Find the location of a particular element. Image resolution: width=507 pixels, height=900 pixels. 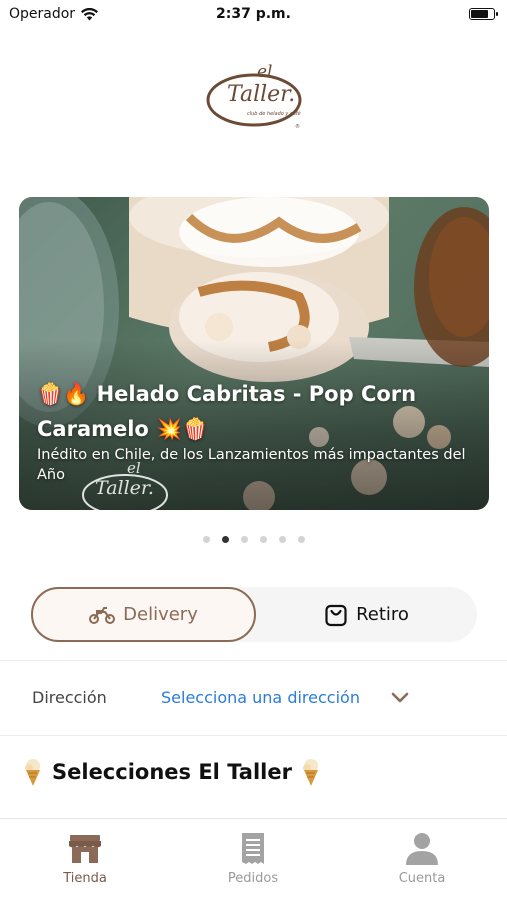

store-icon is located at coordinates (85, 849).